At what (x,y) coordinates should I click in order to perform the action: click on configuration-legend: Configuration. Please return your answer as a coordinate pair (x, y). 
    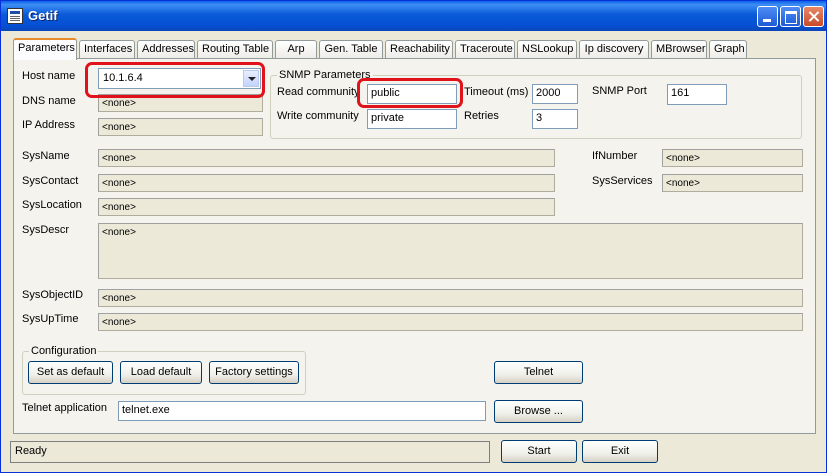
    Looking at the image, I should click on (64, 351).